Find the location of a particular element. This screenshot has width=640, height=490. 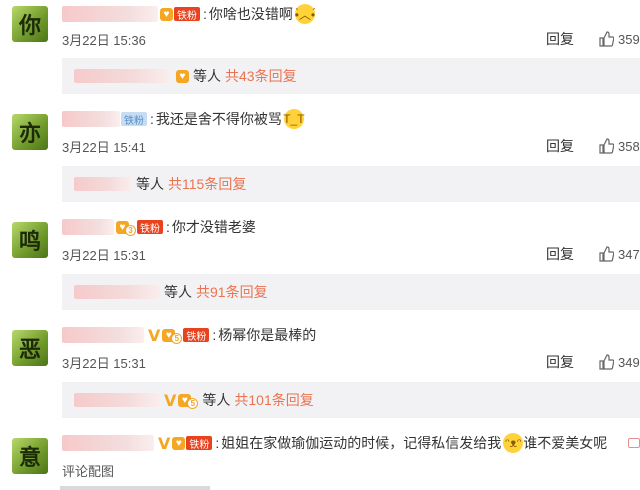

comment-text-continued: 谁不爱美女呢 is located at coordinates (565, 443).